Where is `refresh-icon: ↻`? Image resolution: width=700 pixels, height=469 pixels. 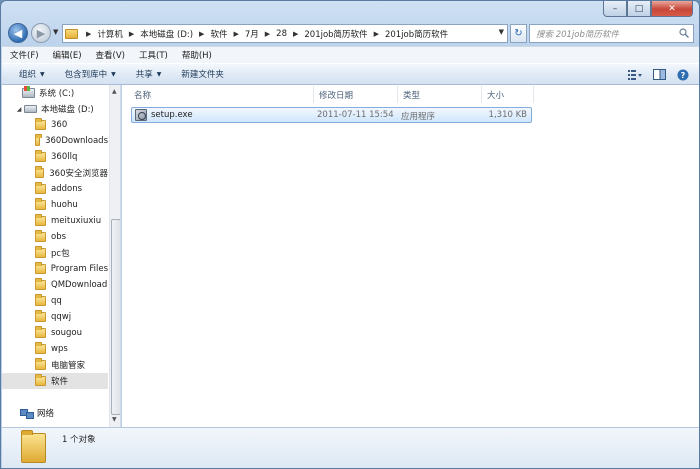
refresh-icon: ↻ is located at coordinates (518, 33).